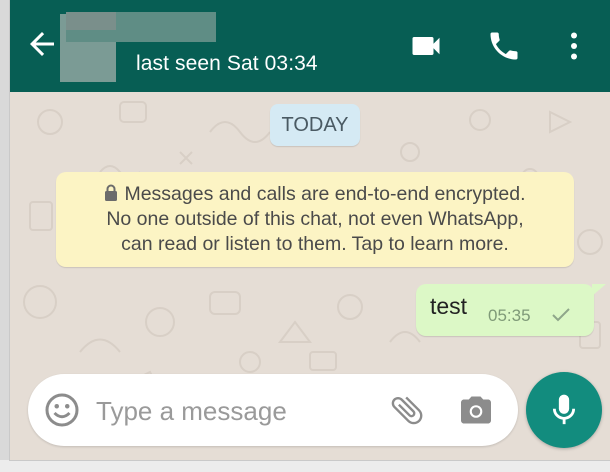  I want to click on voice-call-button, so click(504, 46).